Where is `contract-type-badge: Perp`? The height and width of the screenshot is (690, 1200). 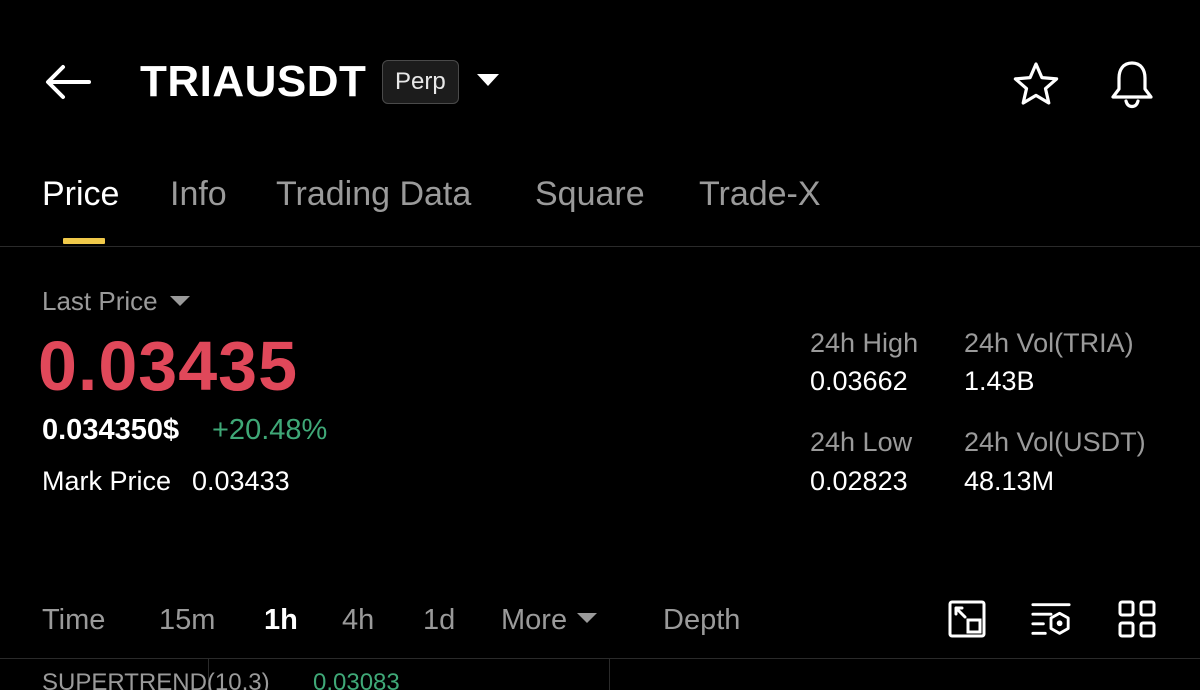 contract-type-badge: Perp is located at coordinates (420, 82).